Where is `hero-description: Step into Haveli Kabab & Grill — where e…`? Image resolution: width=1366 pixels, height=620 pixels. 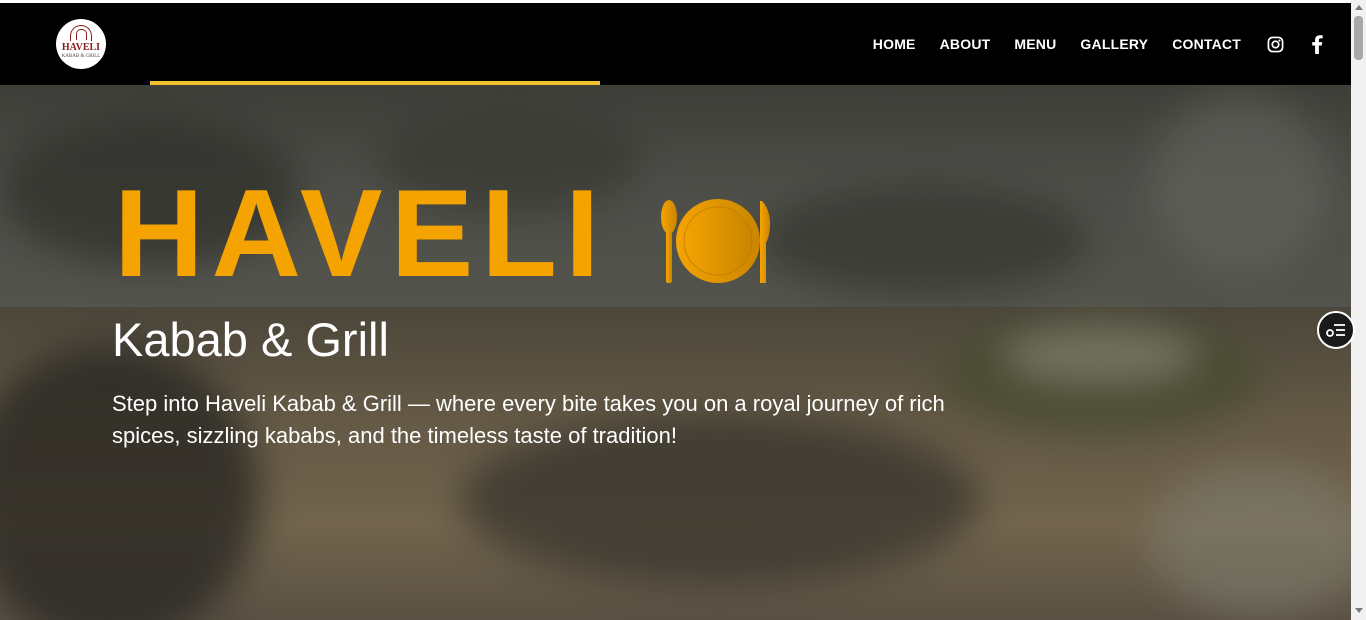 hero-description: Step into Haveli Kabab & Grill — where e… is located at coordinates (528, 419).